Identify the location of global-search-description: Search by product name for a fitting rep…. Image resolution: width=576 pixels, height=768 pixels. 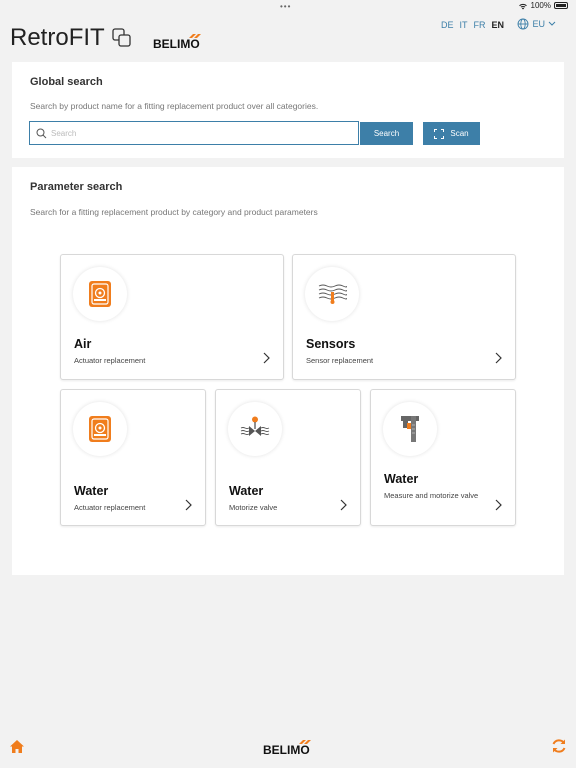
(174, 106).